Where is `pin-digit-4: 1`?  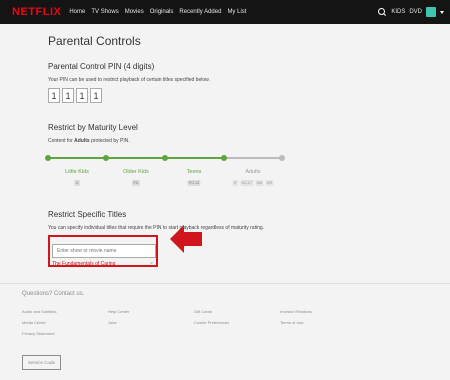
pin-digit-4: 1 is located at coordinates (96, 95).